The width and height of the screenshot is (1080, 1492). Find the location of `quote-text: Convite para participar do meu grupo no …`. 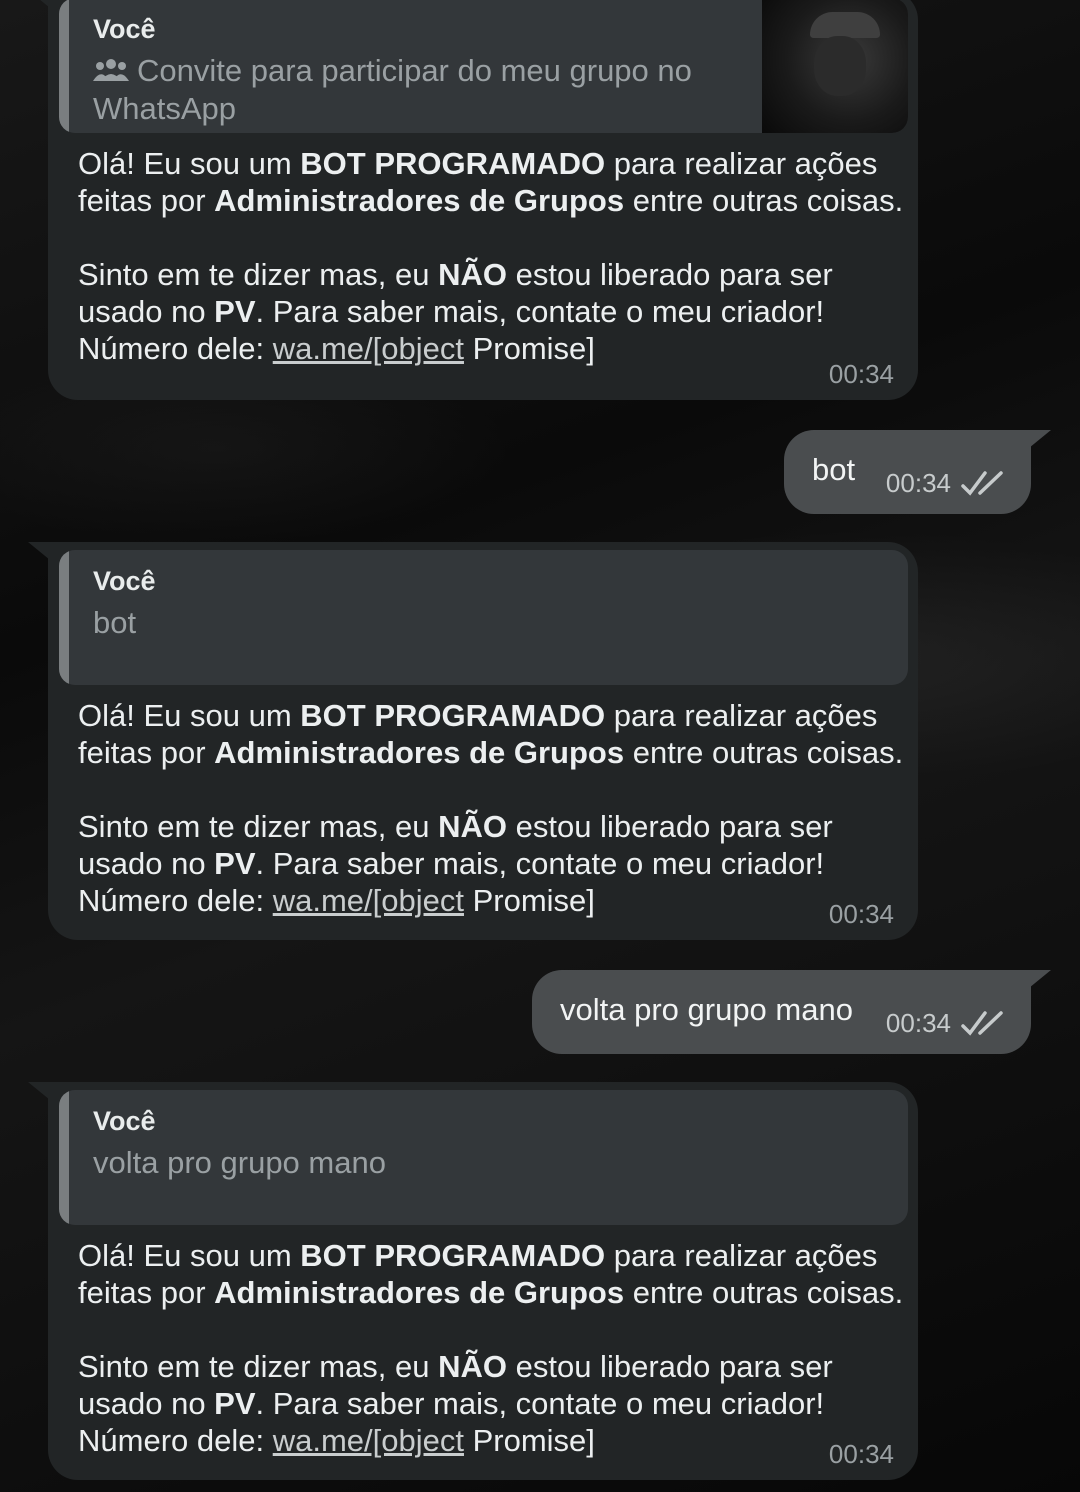

quote-text: Convite para participar do meu grupo no … is located at coordinates (392, 89).